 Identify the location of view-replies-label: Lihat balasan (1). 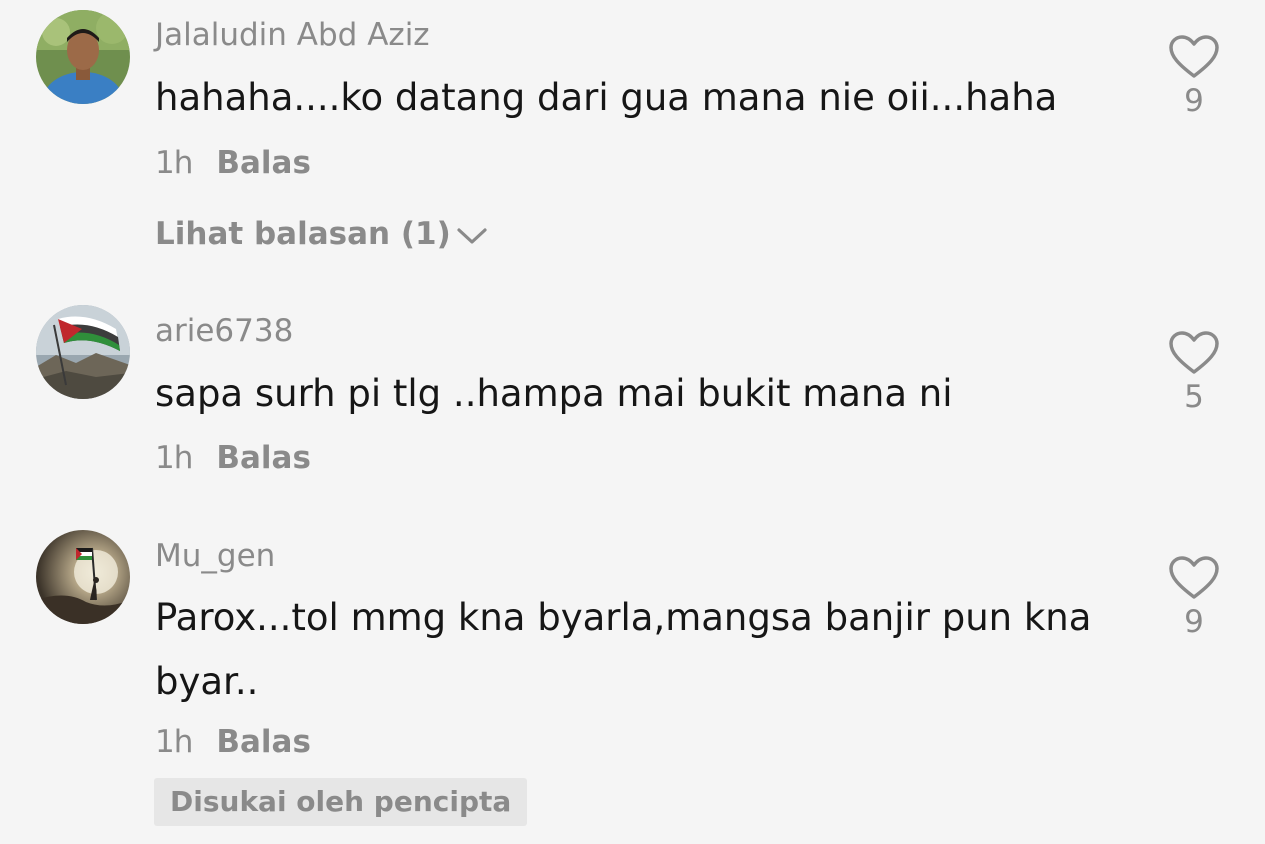
(303, 234).